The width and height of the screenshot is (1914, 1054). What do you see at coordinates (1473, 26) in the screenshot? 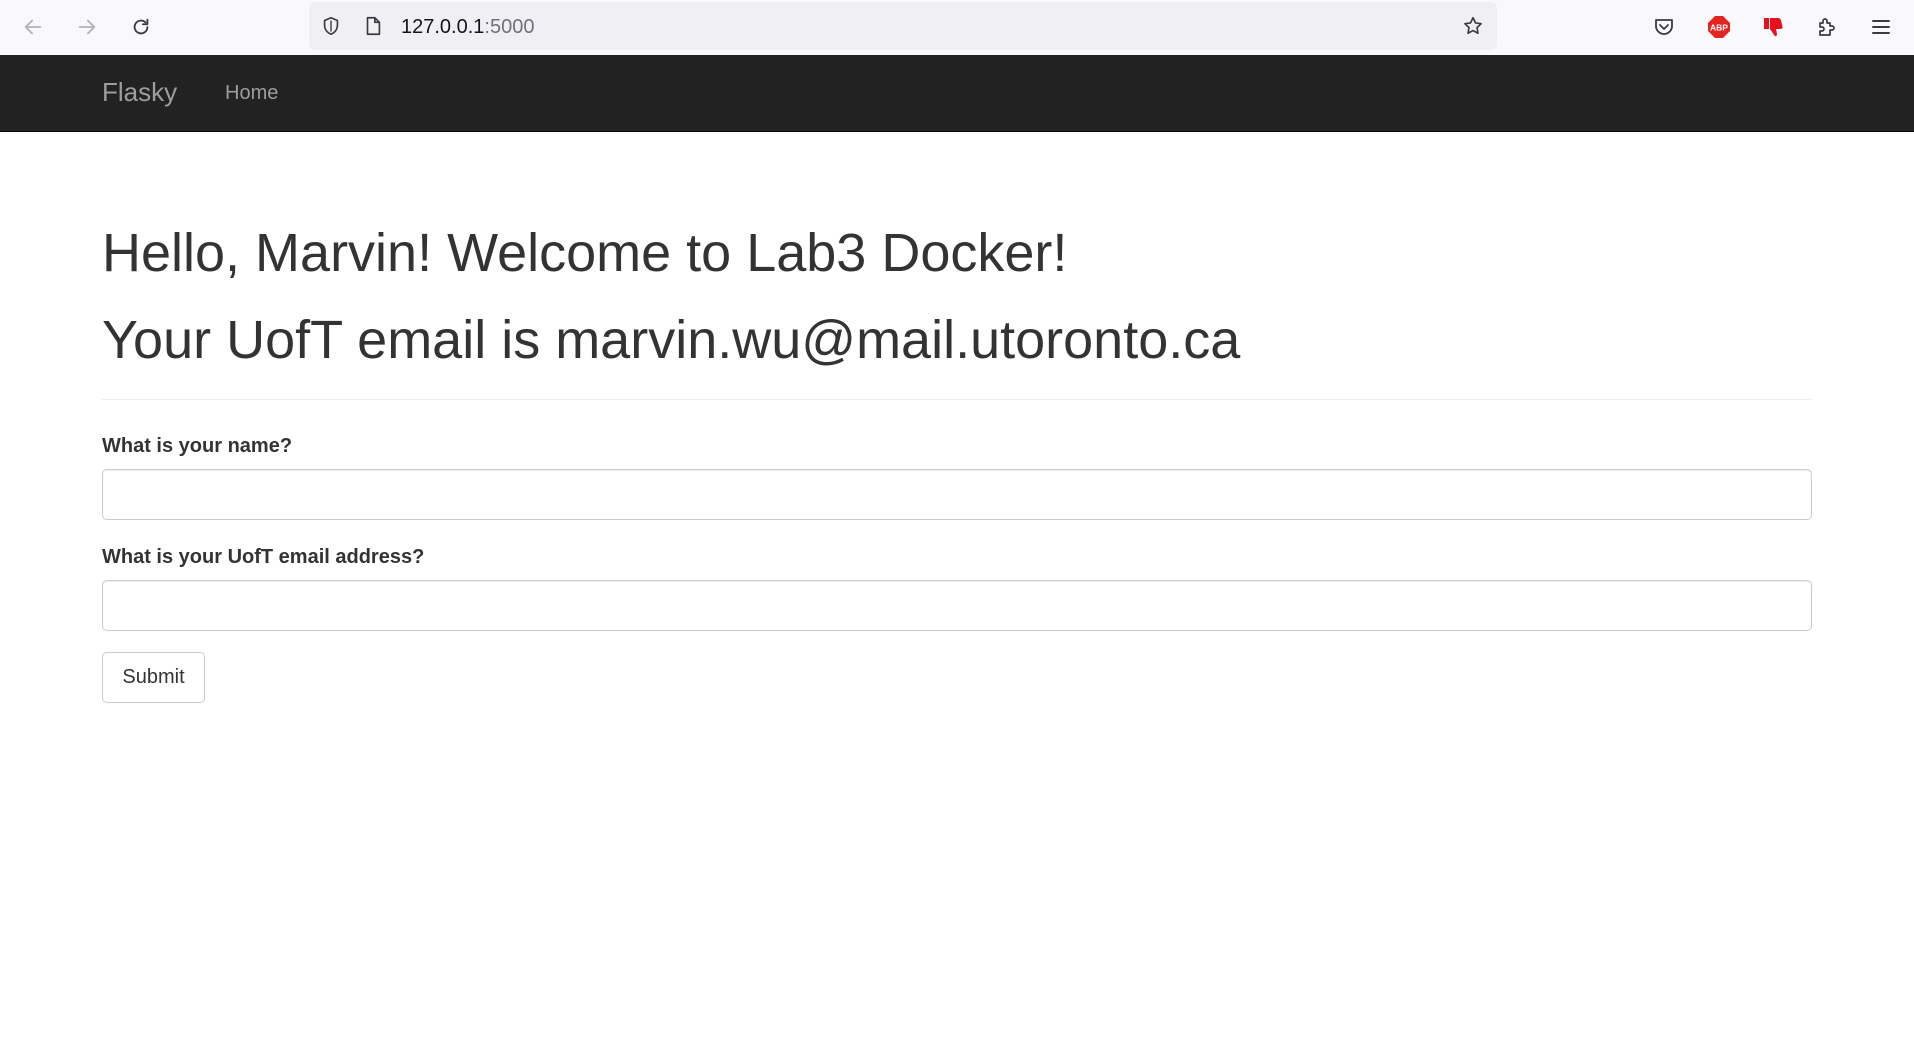
I see `star-icon` at bounding box center [1473, 26].